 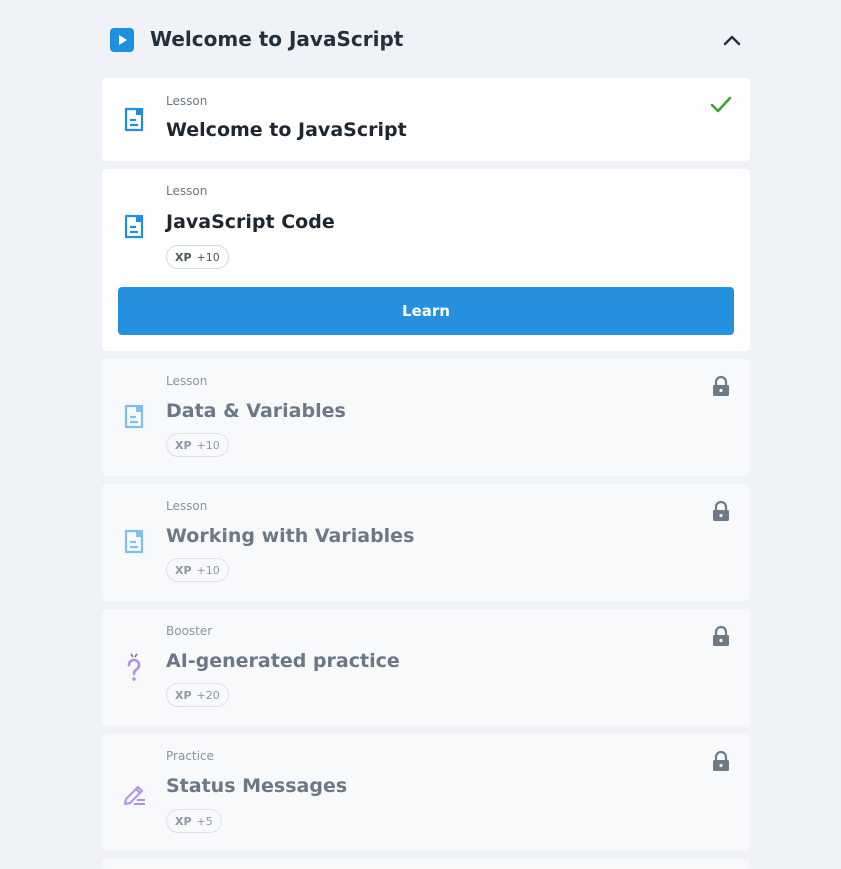 What do you see at coordinates (122, 40) in the screenshot?
I see `play-icon` at bounding box center [122, 40].